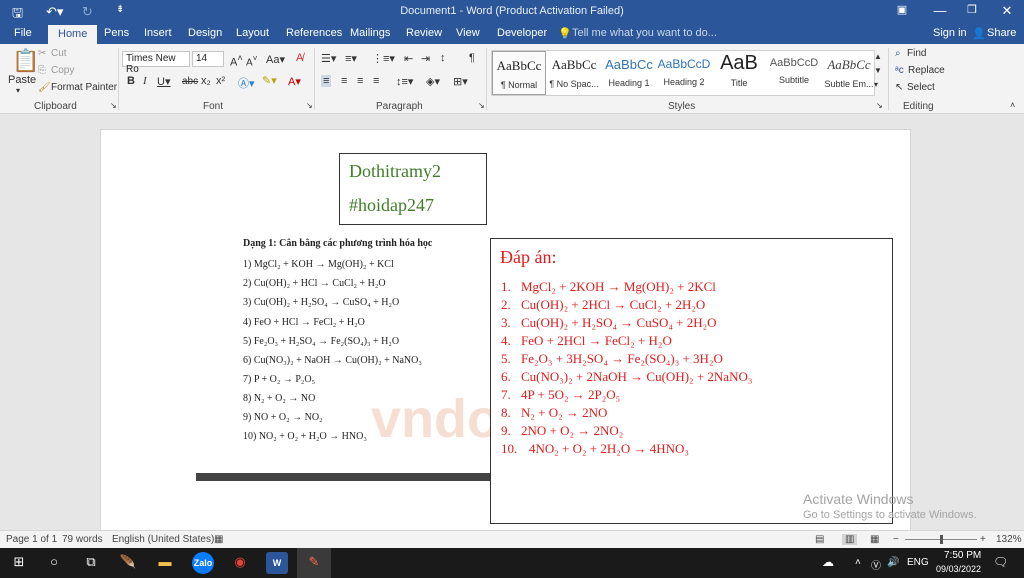 Image resolution: width=1024 pixels, height=578 pixels. I want to click on bold-button: B, so click(131, 81).